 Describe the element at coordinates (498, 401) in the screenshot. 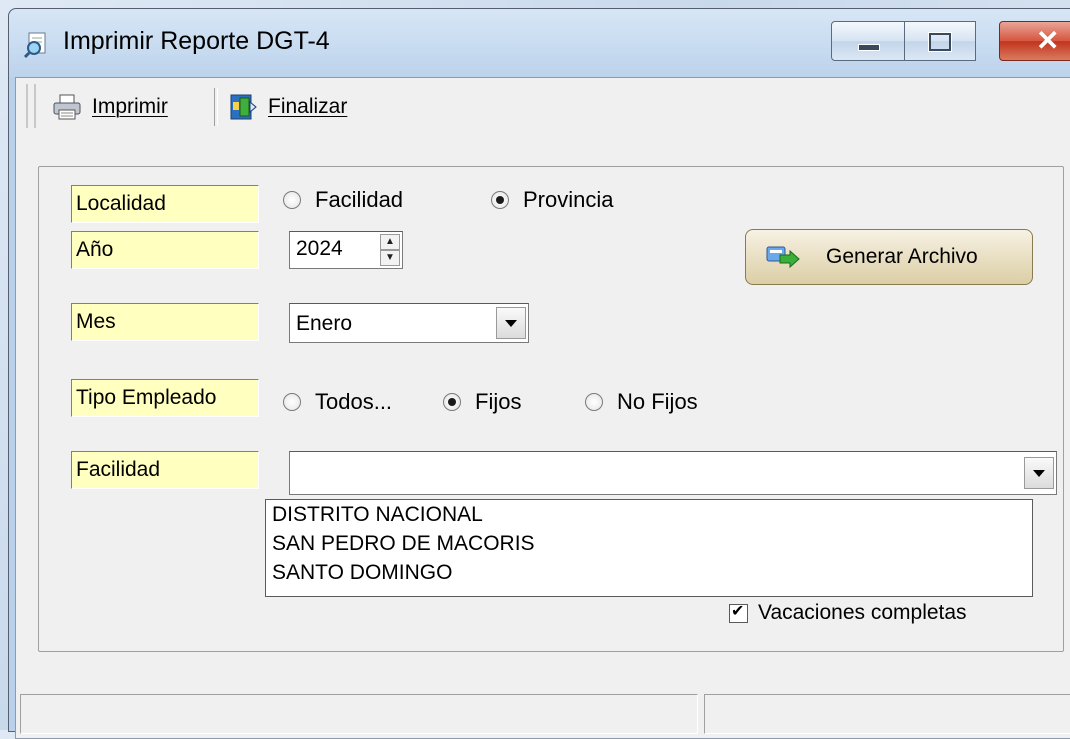

I see `radio-fijos-label: Fijos` at that location.